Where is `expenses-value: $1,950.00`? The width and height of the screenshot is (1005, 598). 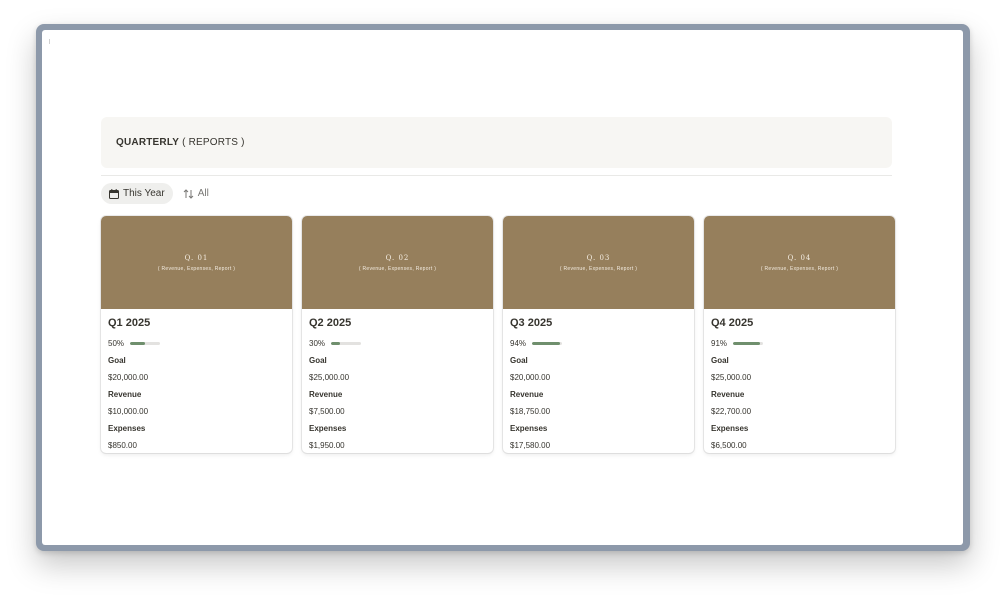 expenses-value: $1,950.00 is located at coordinates (327, 445).